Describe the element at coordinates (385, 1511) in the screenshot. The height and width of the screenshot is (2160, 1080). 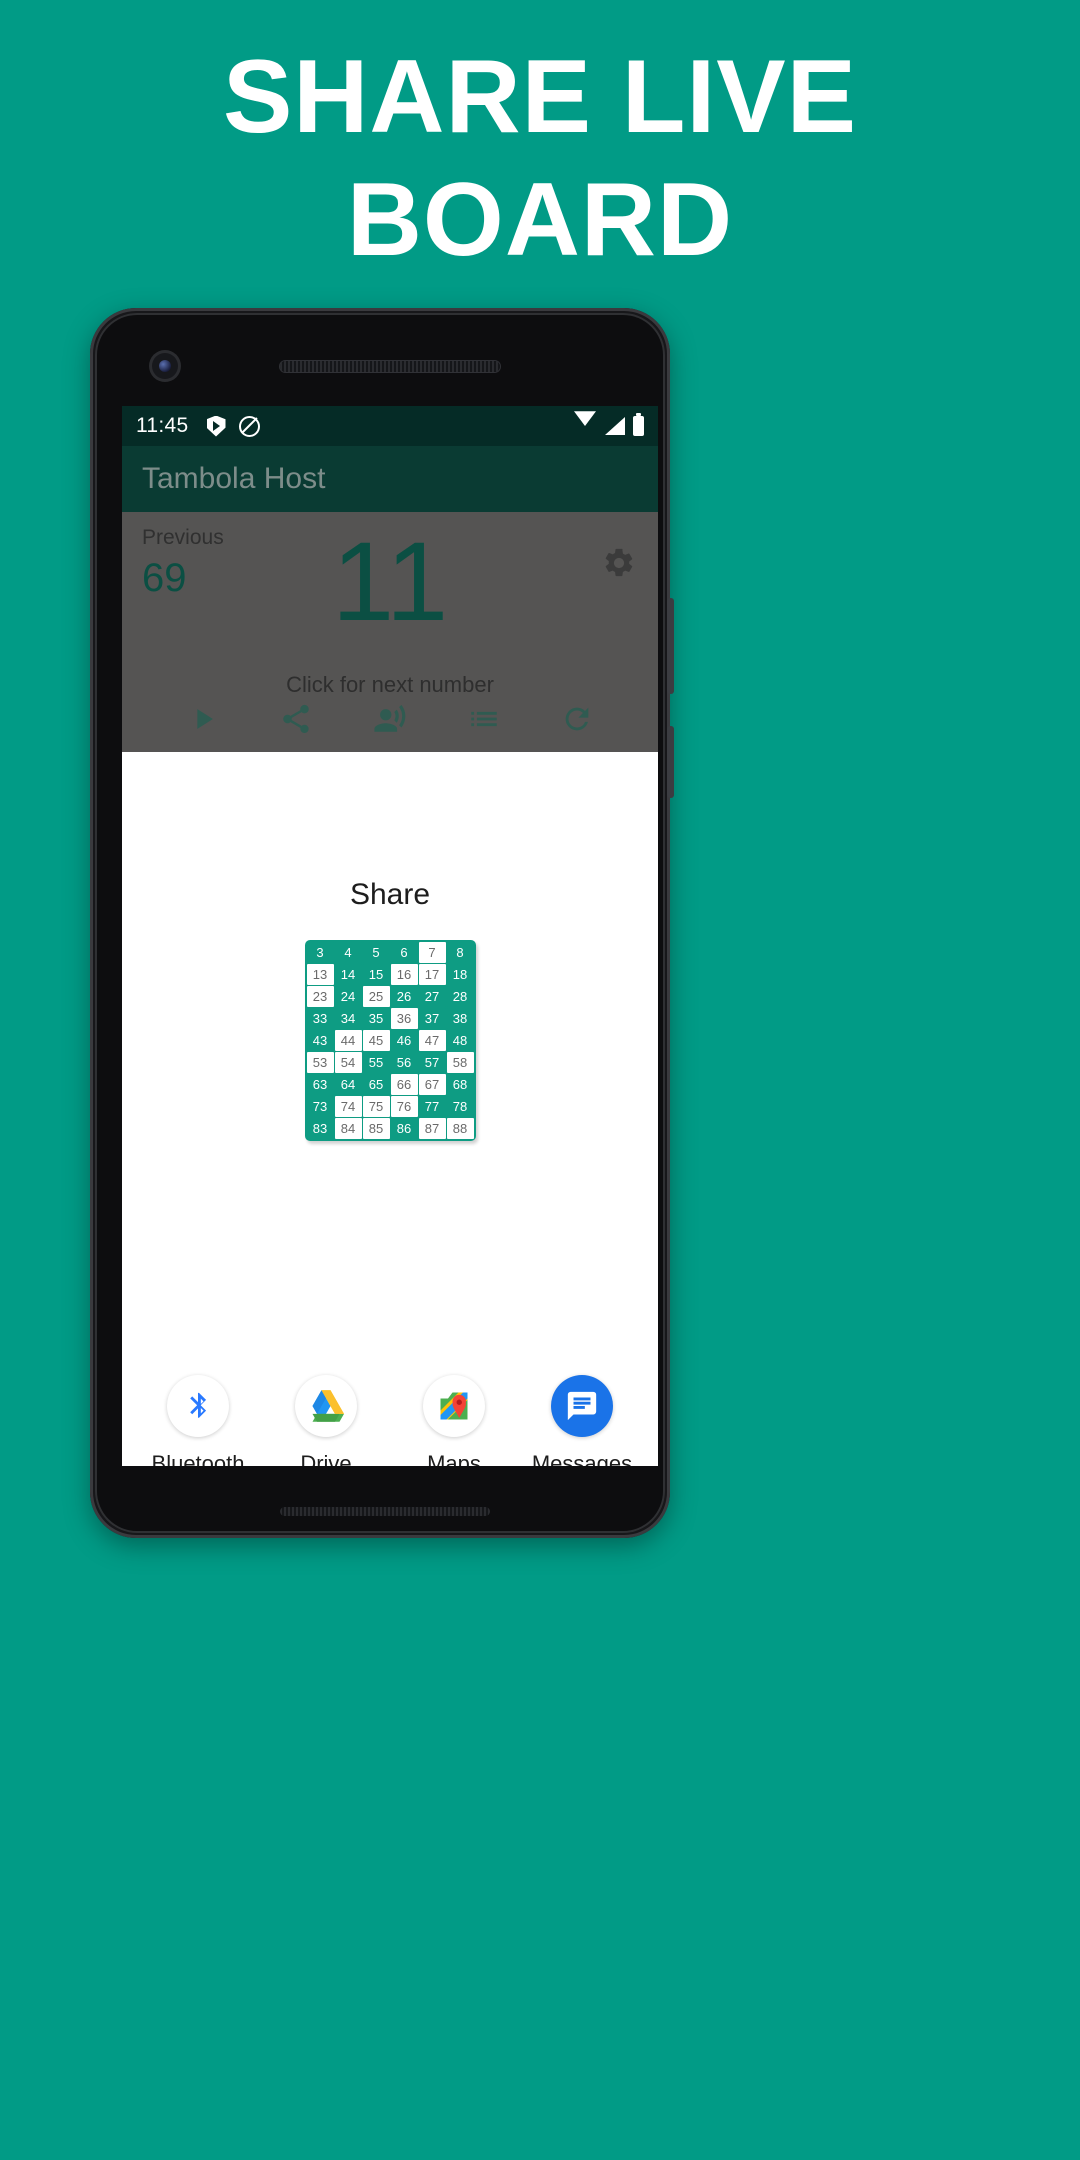
I see `bottom-speaker` at that location.